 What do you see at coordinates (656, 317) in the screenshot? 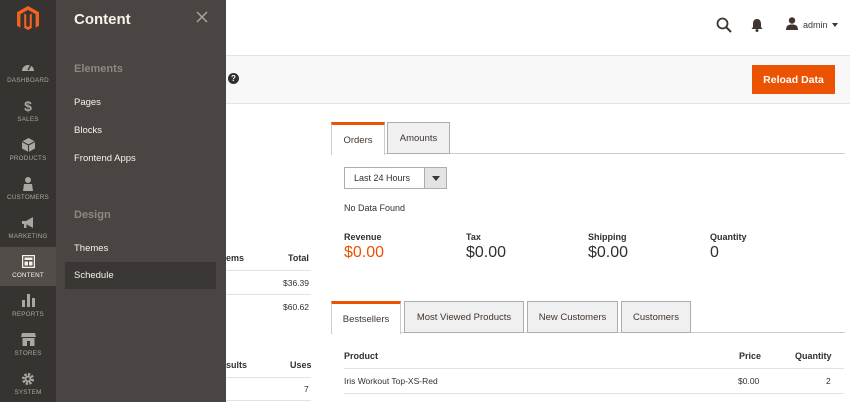
I see `tab-customers: Customers` at bounding box center [656, 317].